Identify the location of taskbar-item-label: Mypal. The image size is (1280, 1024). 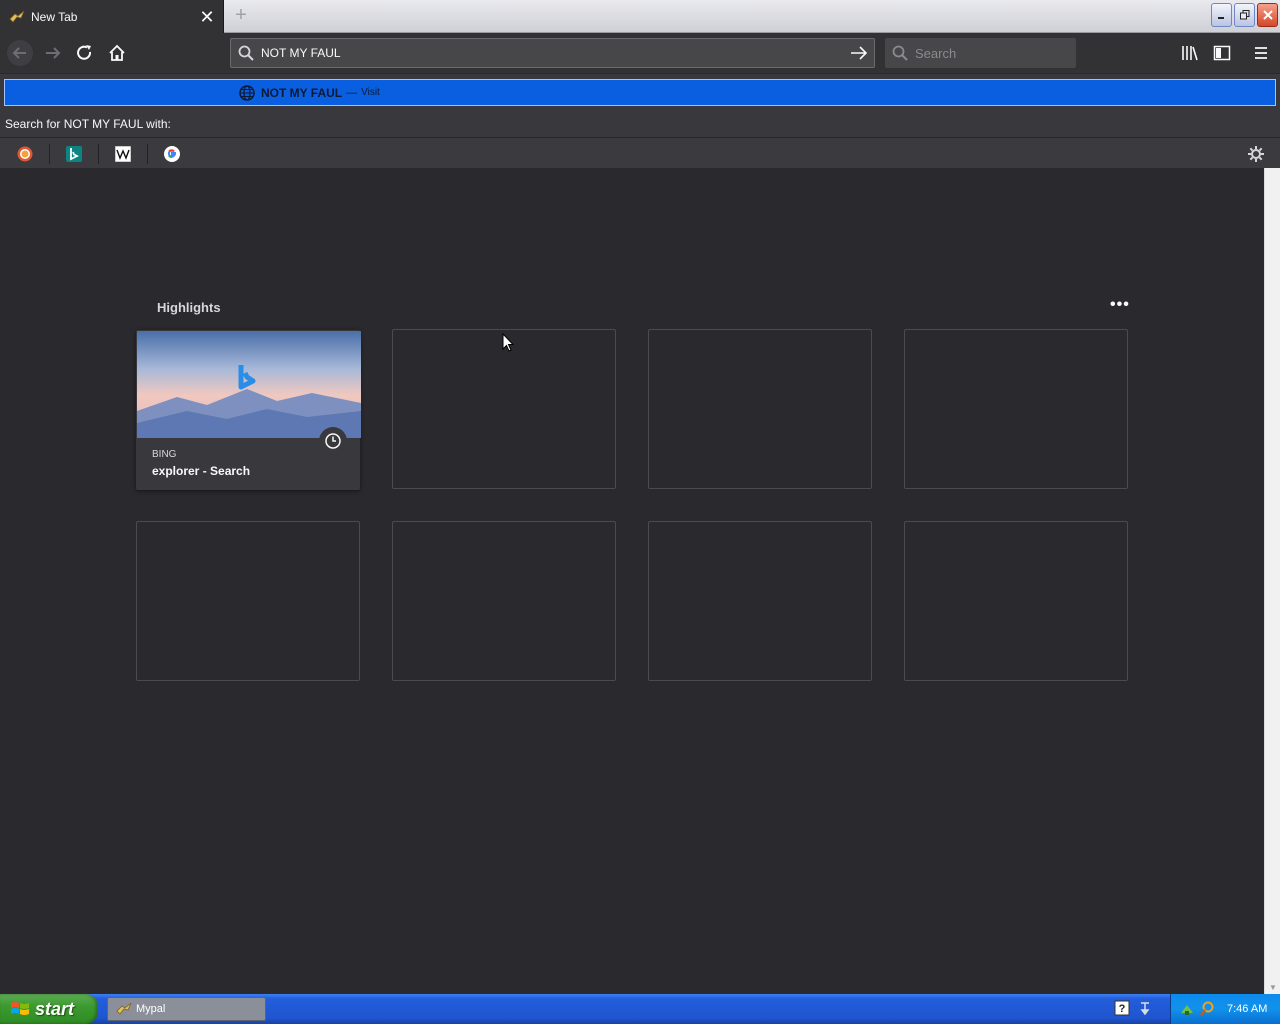
(151, 1009).